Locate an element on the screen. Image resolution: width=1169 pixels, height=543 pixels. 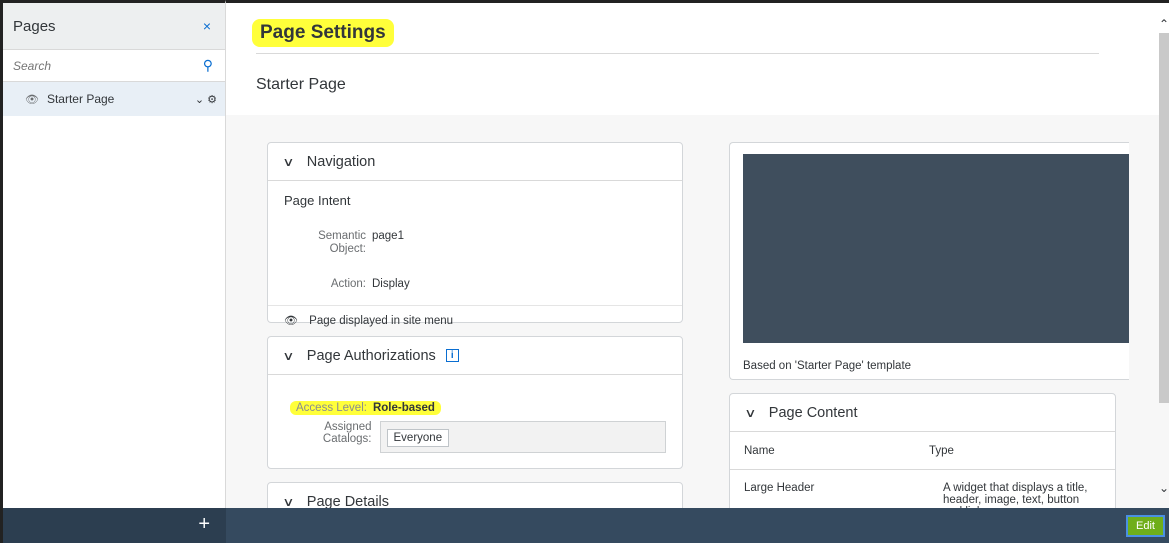
page-actions-icon: ⌄ ⚙ is located at coordinates (206, 99).